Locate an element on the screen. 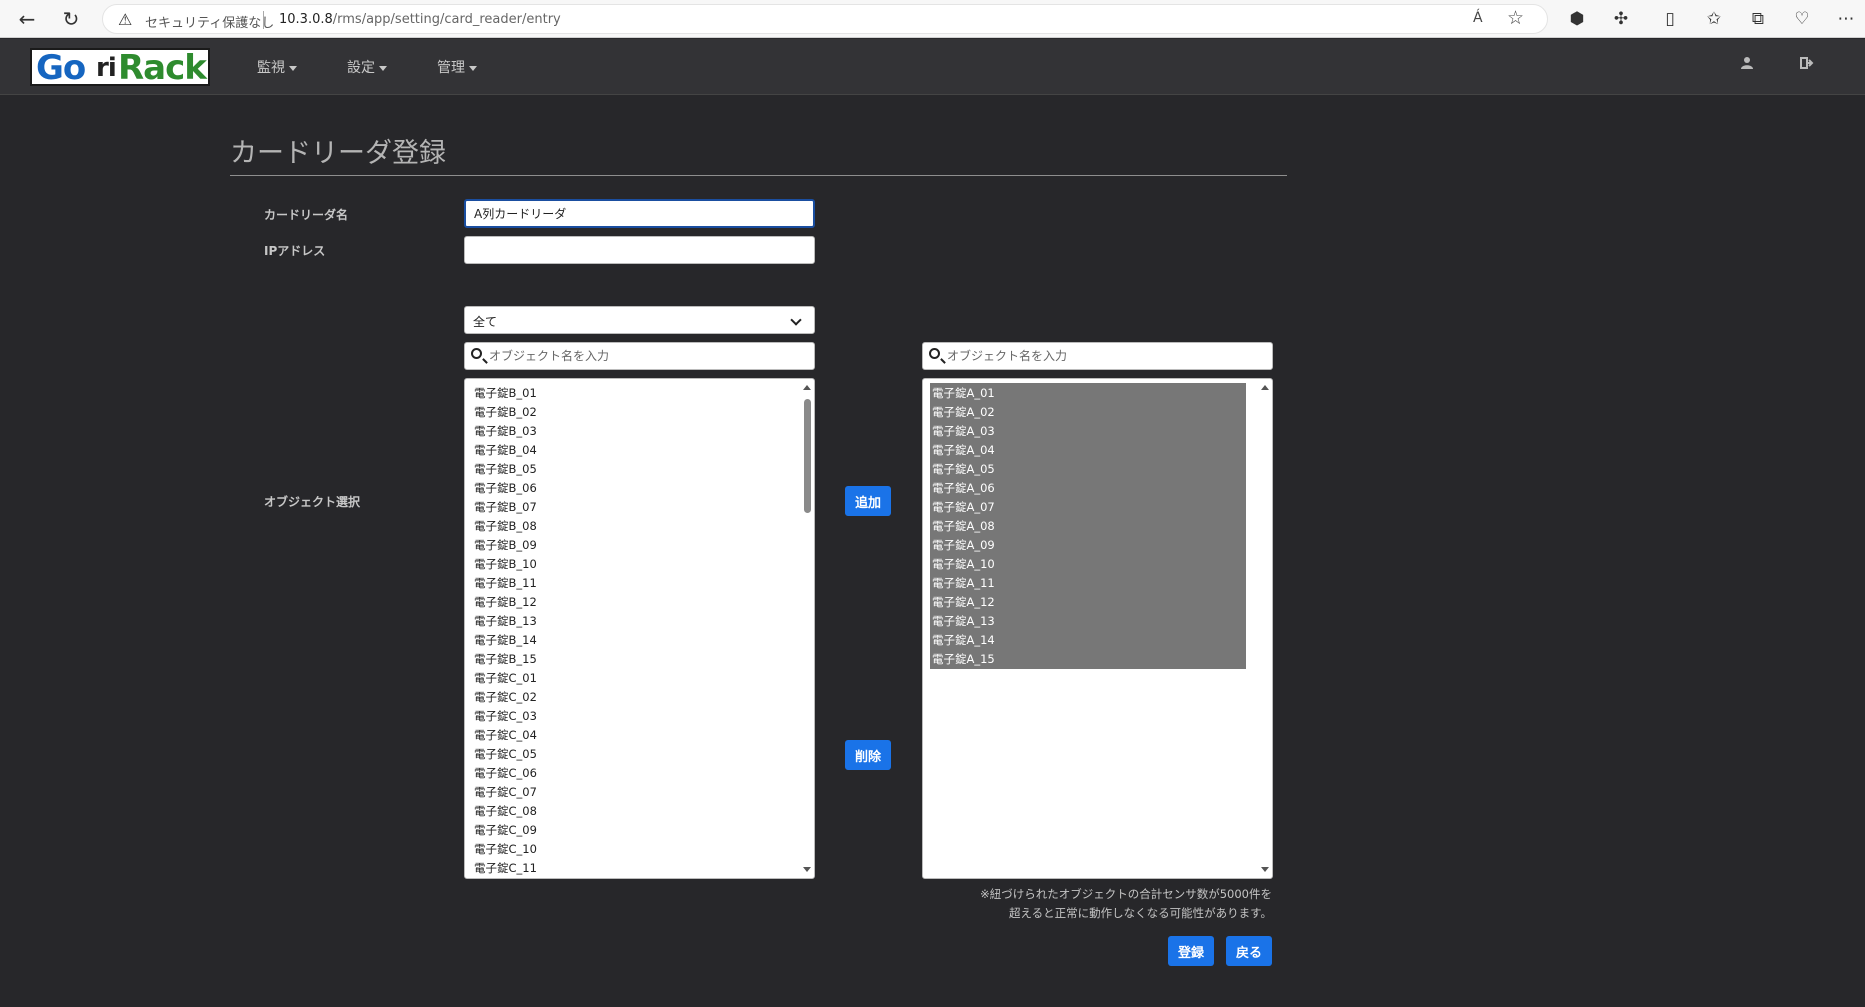 The image size is (1865, 1007). available-object-item: 電子錠B_12 is located at coordinates (505, 602).